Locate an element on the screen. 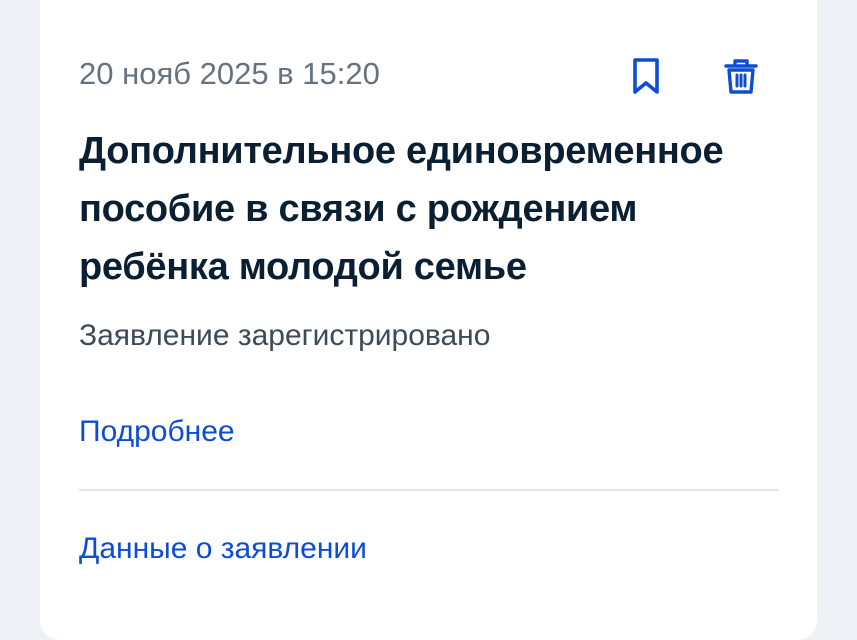 The height and width of the screenshot is (640, 857). card-date: 20 нояб 2025 в 15:20 is located at coordinates (229, 73).